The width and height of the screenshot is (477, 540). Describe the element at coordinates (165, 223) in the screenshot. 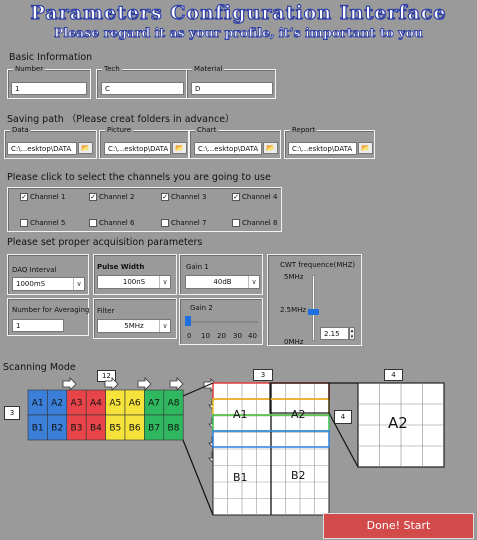

I see `channel-7-checkbox` at that location.